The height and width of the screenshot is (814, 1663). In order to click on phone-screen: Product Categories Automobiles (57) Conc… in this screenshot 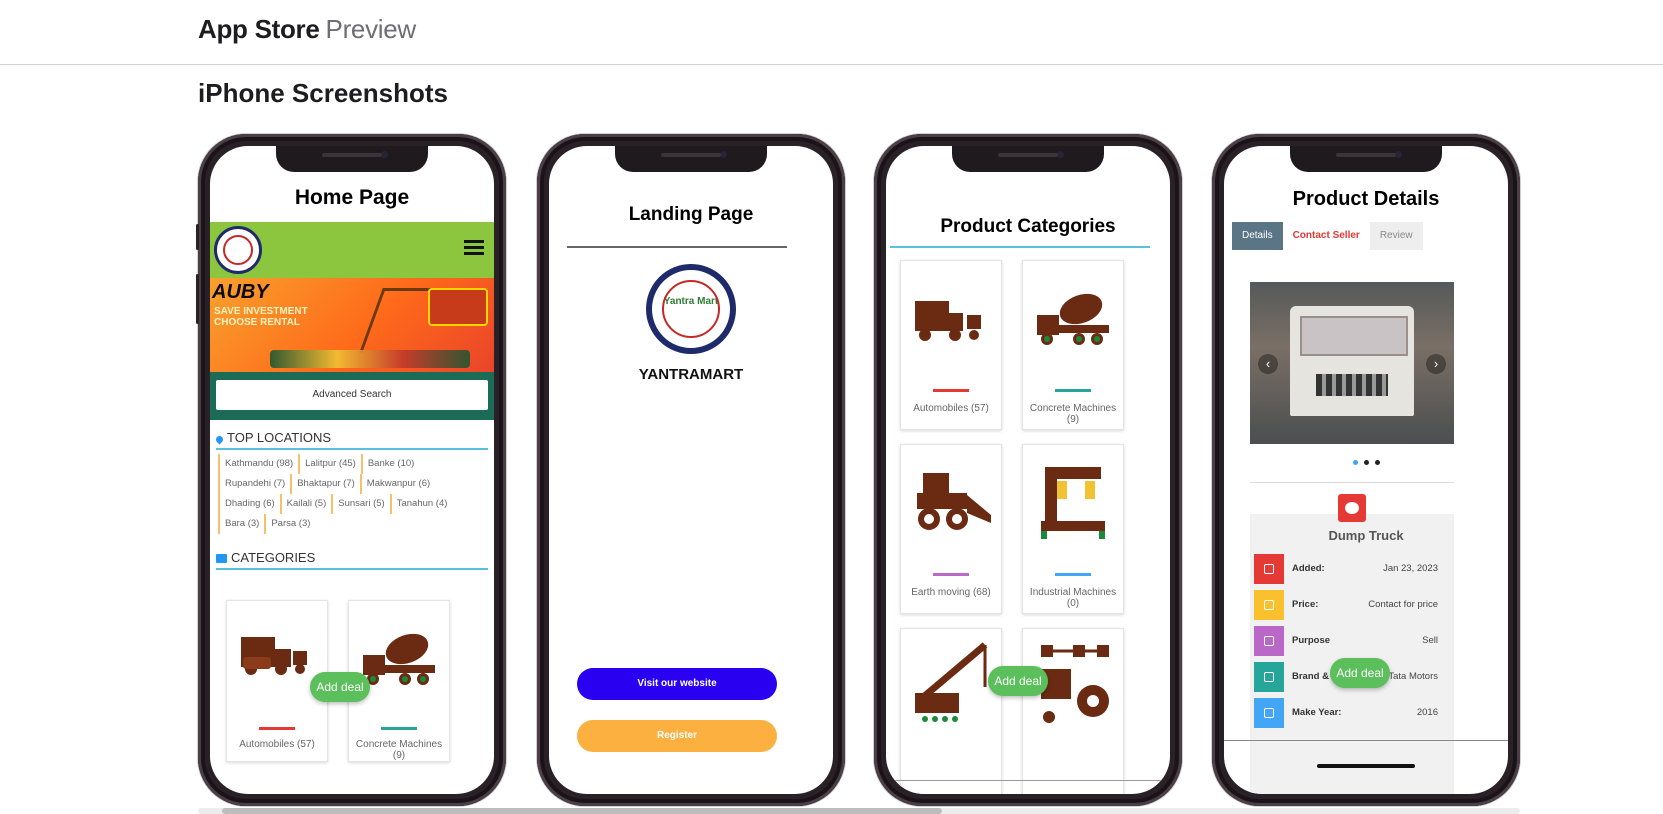, I will do `click(1028, 470)`.